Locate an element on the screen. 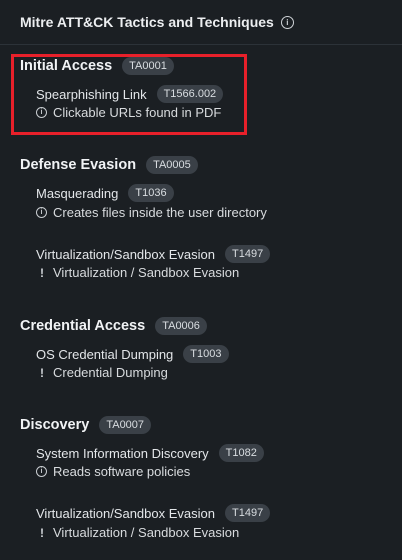 The width and height of the screenshot is (402, 560). tactic-id-badge: TA0001 is located at coordinates (148, 66).